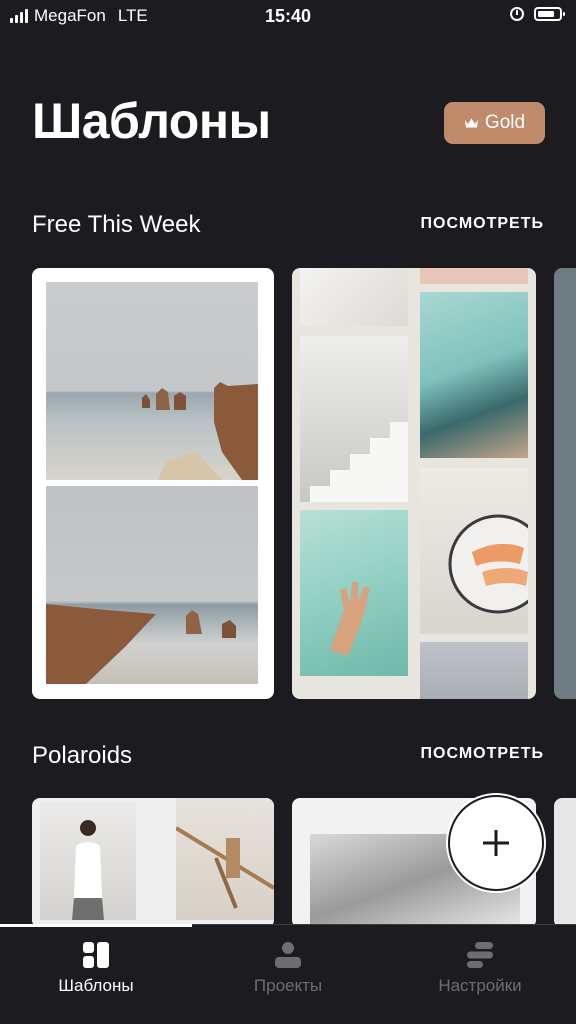 The image size is (576, 1024). I want to click on section-title-polaroids: Polaroids, so click(82, 755).